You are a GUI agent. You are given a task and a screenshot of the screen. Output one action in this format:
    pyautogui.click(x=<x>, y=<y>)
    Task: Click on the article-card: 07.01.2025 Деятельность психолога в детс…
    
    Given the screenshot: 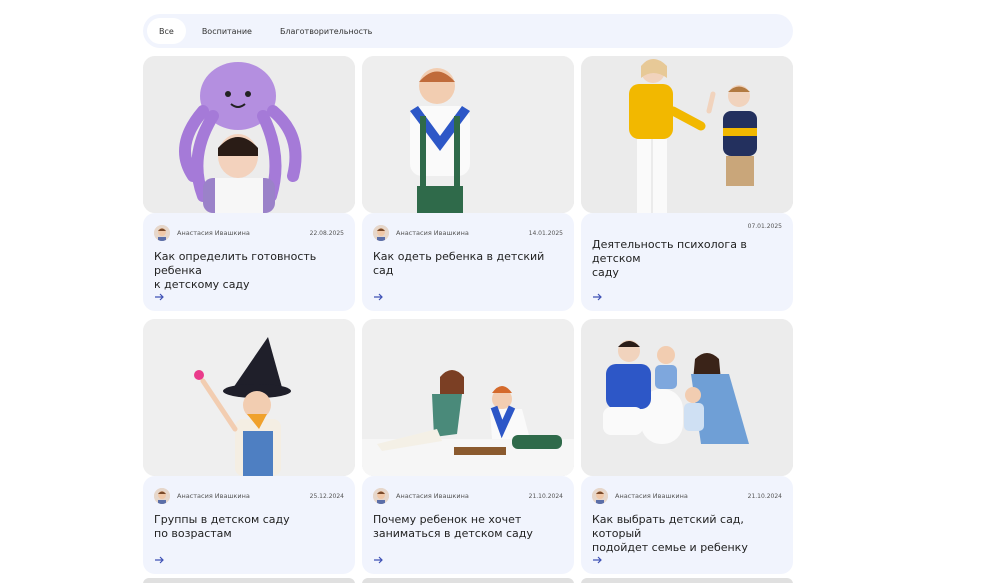 What is the action you would take?
    pyautogui.click(x=687, y=183)
    